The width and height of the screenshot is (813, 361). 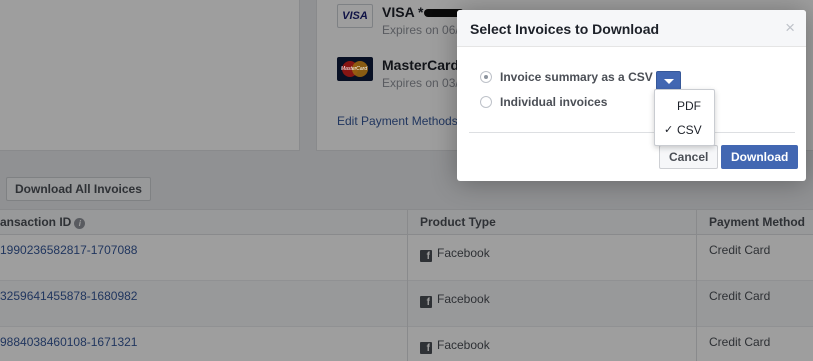 I want to click on option-individual-invoices: Individual invoices, so click(x=570, y=103).